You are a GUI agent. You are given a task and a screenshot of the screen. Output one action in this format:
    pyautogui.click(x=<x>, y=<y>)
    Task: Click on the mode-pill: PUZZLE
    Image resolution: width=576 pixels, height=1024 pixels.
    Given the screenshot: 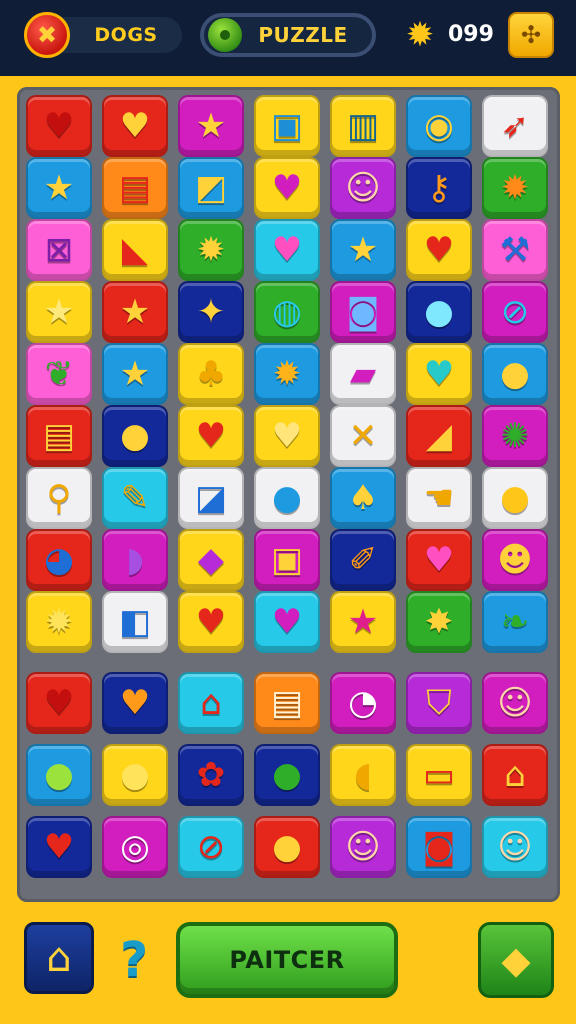 What is the action you would take?
    pyautogui.click(x=288, y=35)
    